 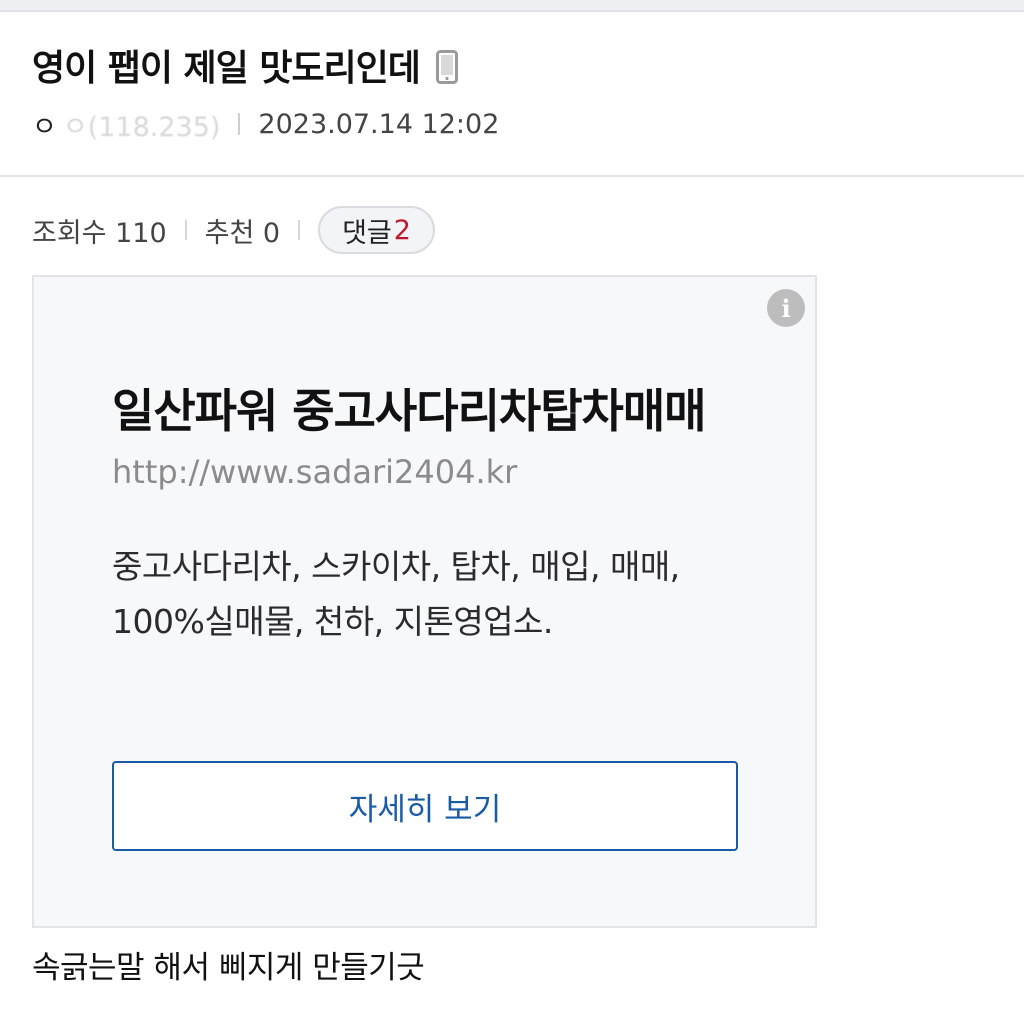 I want to click on comments-count: 2, so click(x=402, y=230).